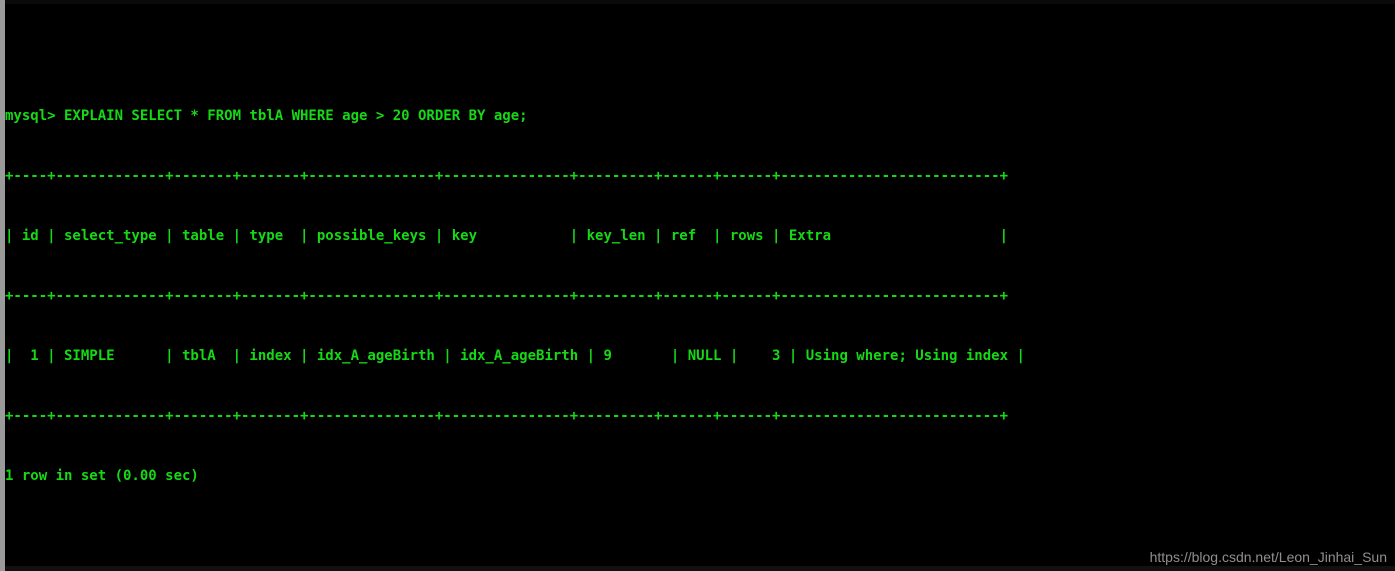 This screenshot has width=1395, height=571. I want to click on watermark-text: https://blog.csdn.net/Leon_Jinhai_Sun, so click(1268, 557).